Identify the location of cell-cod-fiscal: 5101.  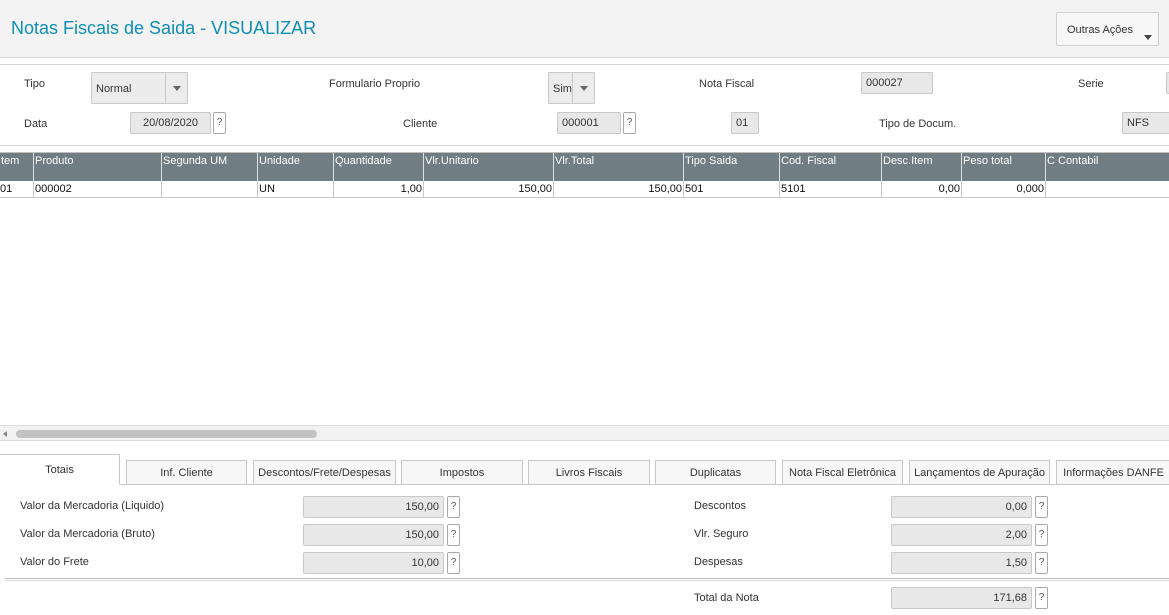
(830, 189).